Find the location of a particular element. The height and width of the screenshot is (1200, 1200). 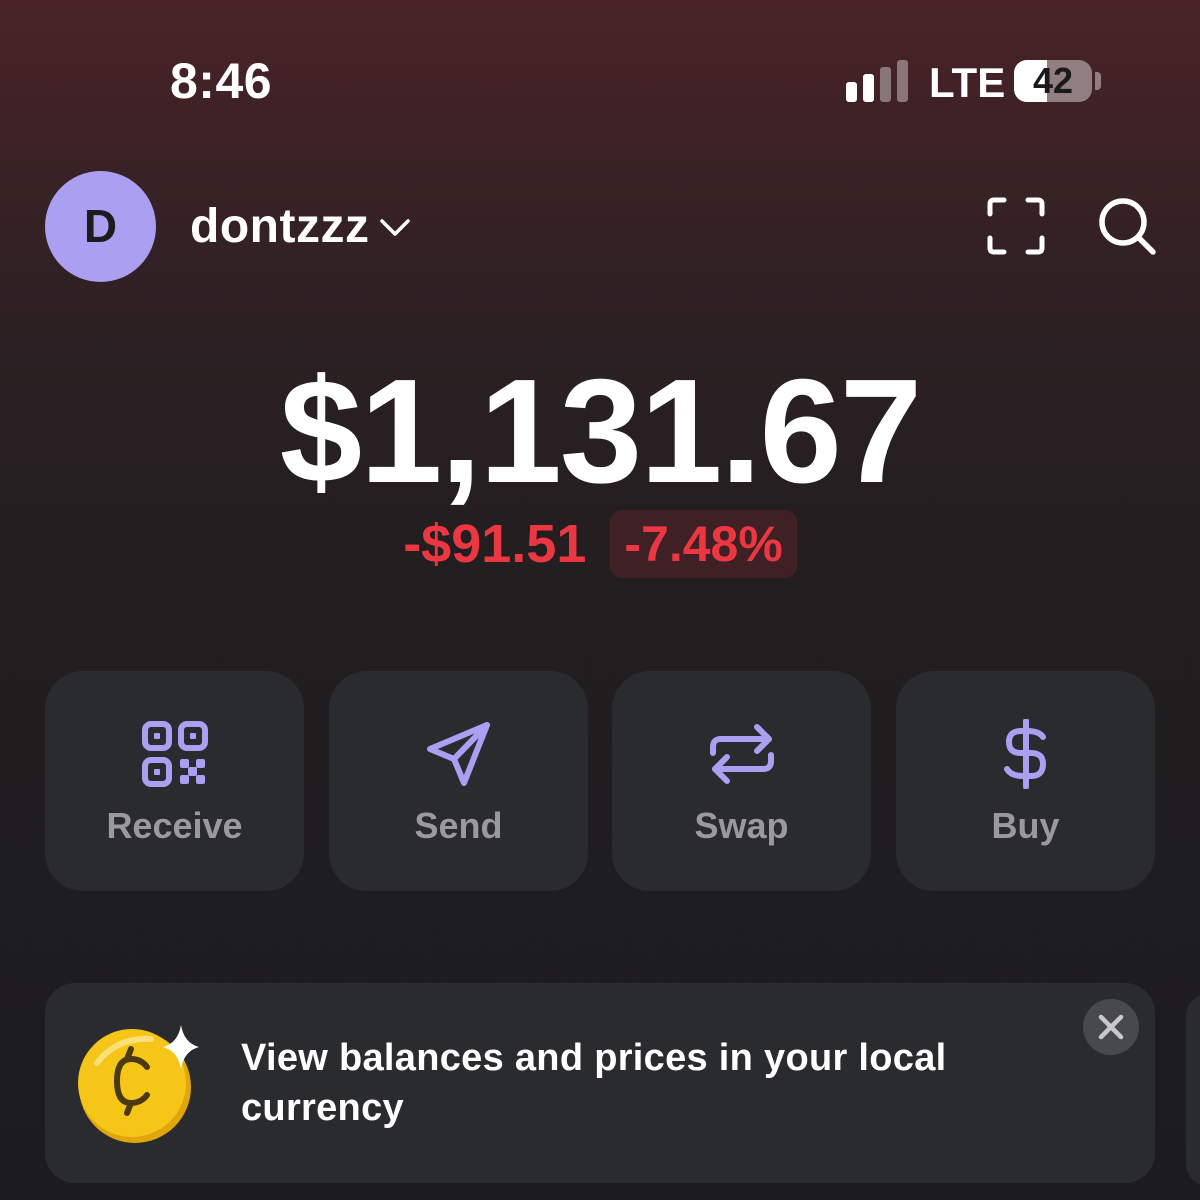

close-promo-button is located at coordinates (1111, 1027).